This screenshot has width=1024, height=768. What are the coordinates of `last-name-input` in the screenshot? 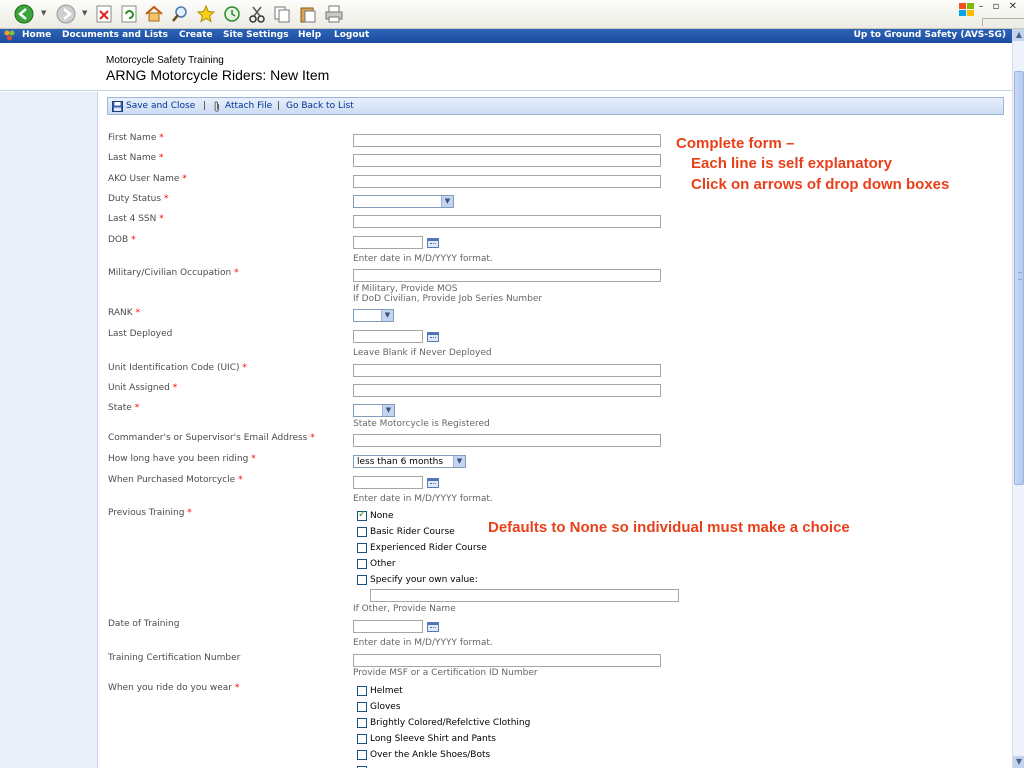 It's located at (507, 160).